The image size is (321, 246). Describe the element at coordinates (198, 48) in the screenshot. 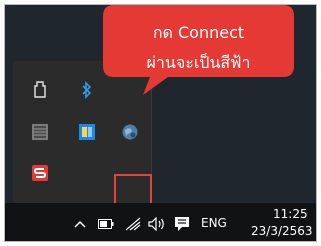

I see `callout-text: กด Connect ผ่านจะเป็นสีฟ้า` at that location.